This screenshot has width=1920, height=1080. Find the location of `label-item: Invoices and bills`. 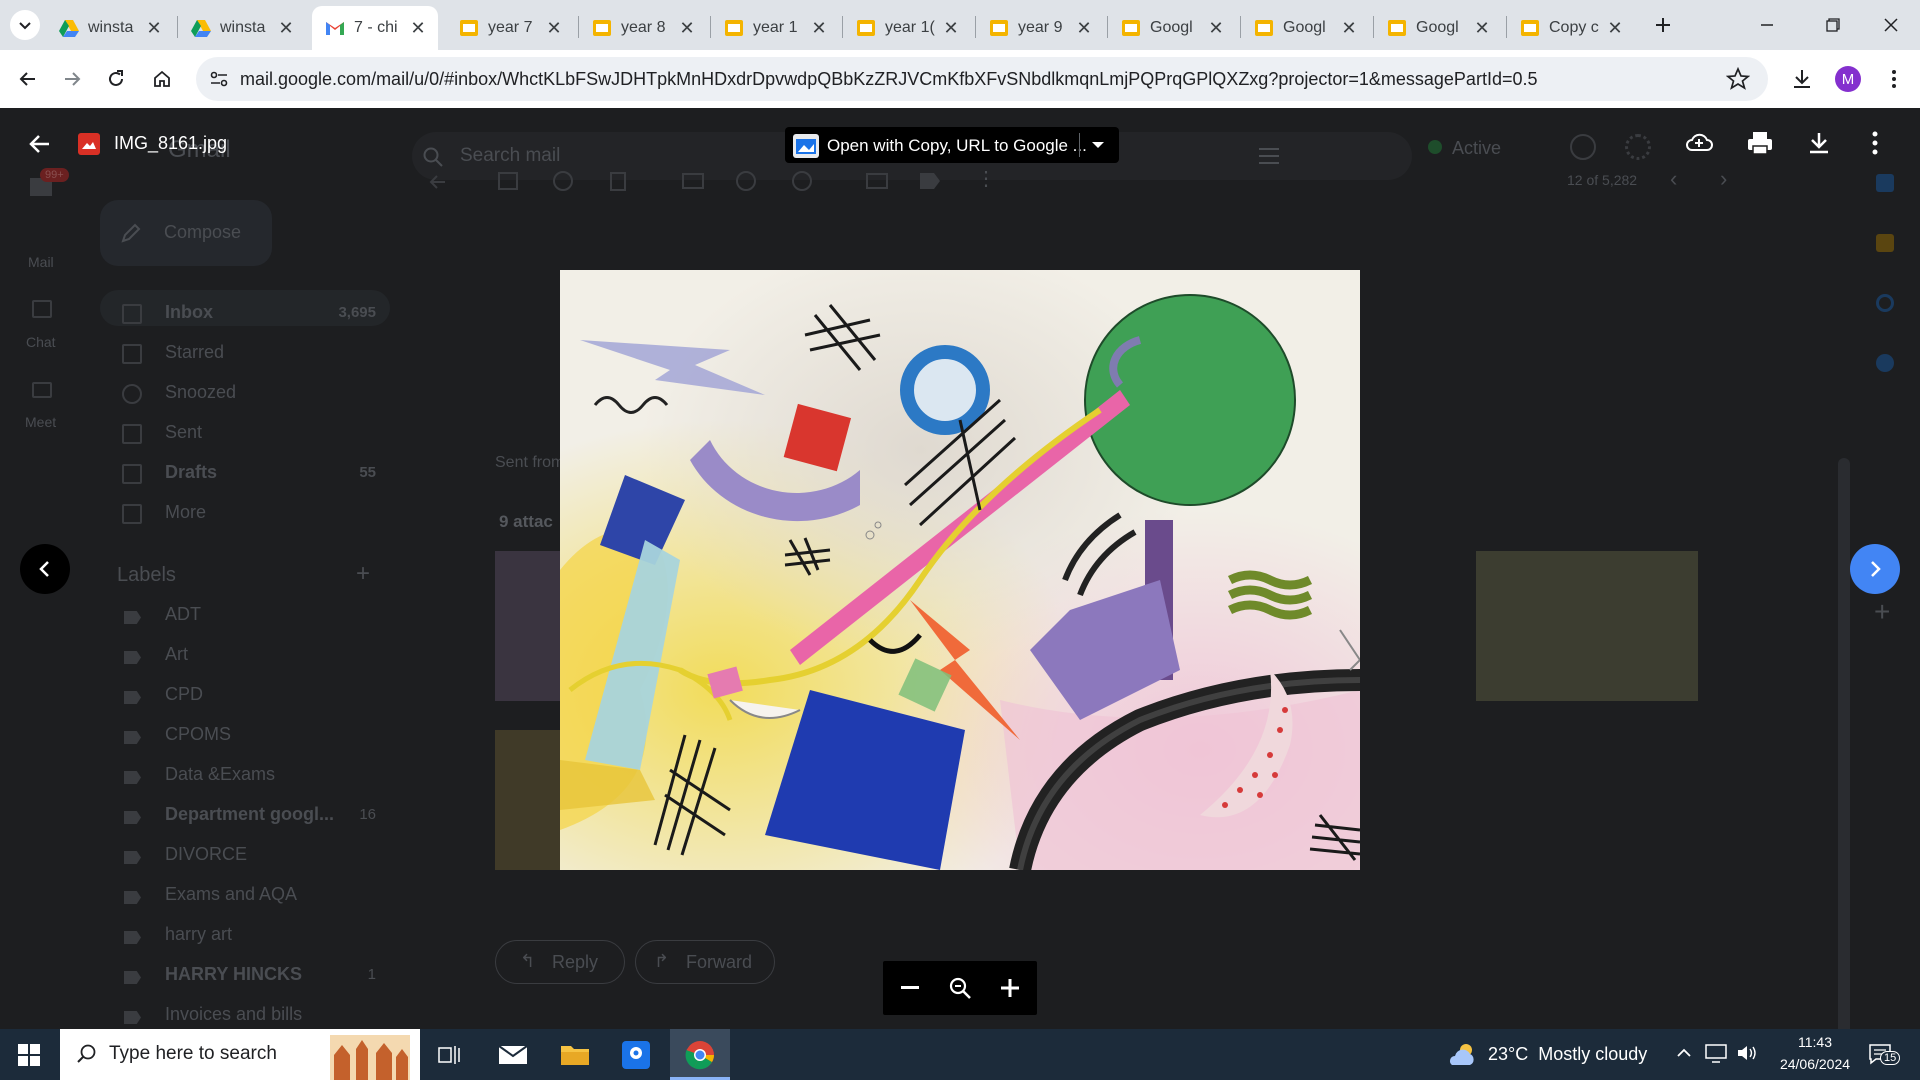

label-item: Invoices and bills is located at coordinates (233, 1014).